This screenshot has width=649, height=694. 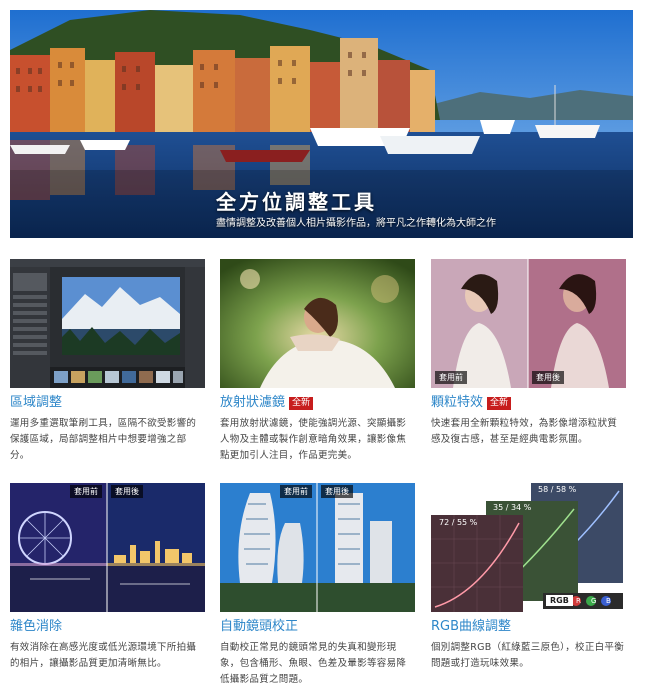 I want to click on red-channel-button: R, so click(x=578, y=601).